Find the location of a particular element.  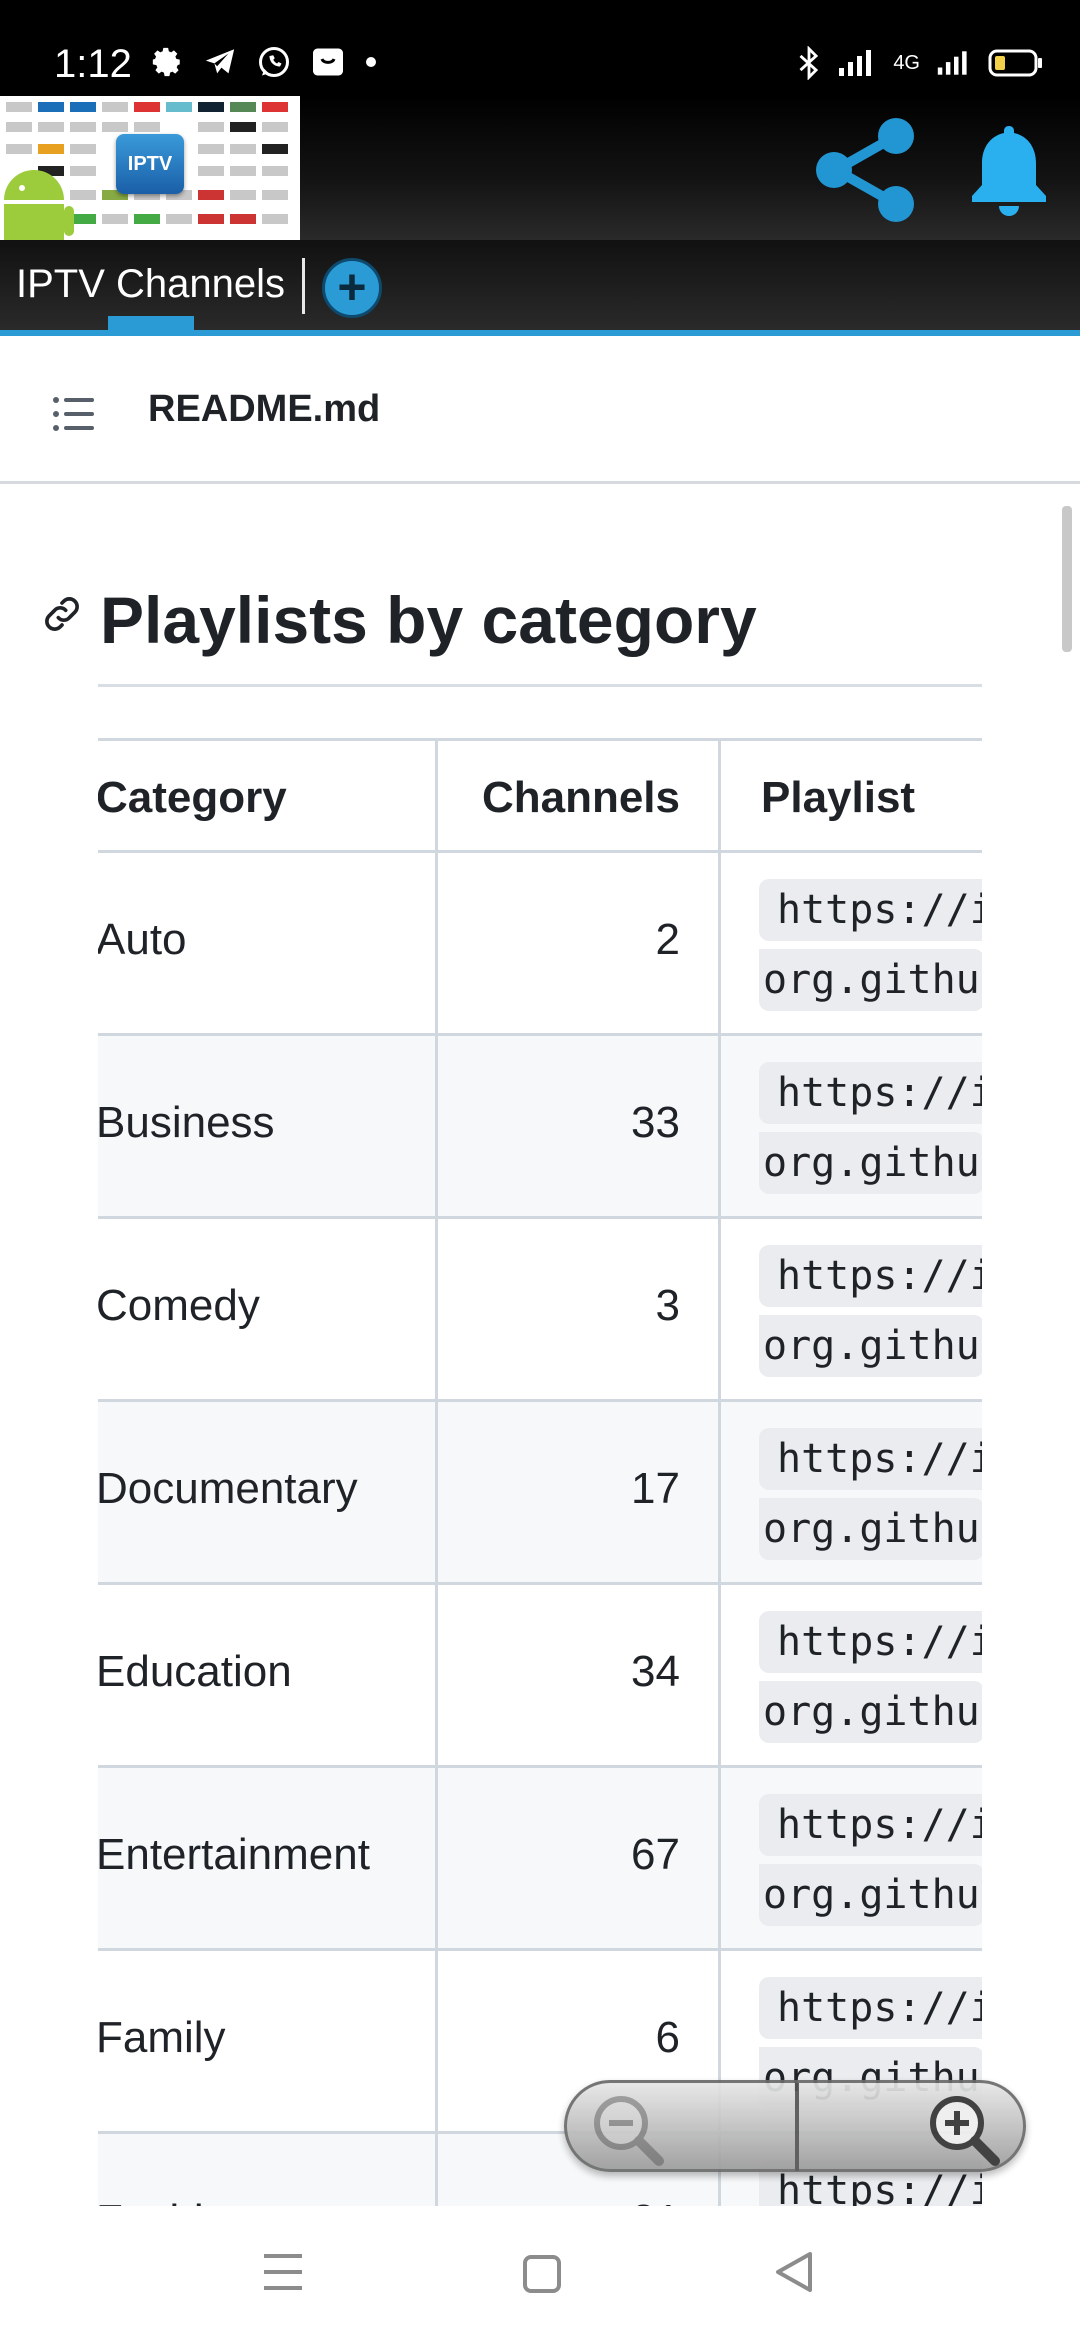

channels-count-cell: 33 is located at coordinates (655, 1122).